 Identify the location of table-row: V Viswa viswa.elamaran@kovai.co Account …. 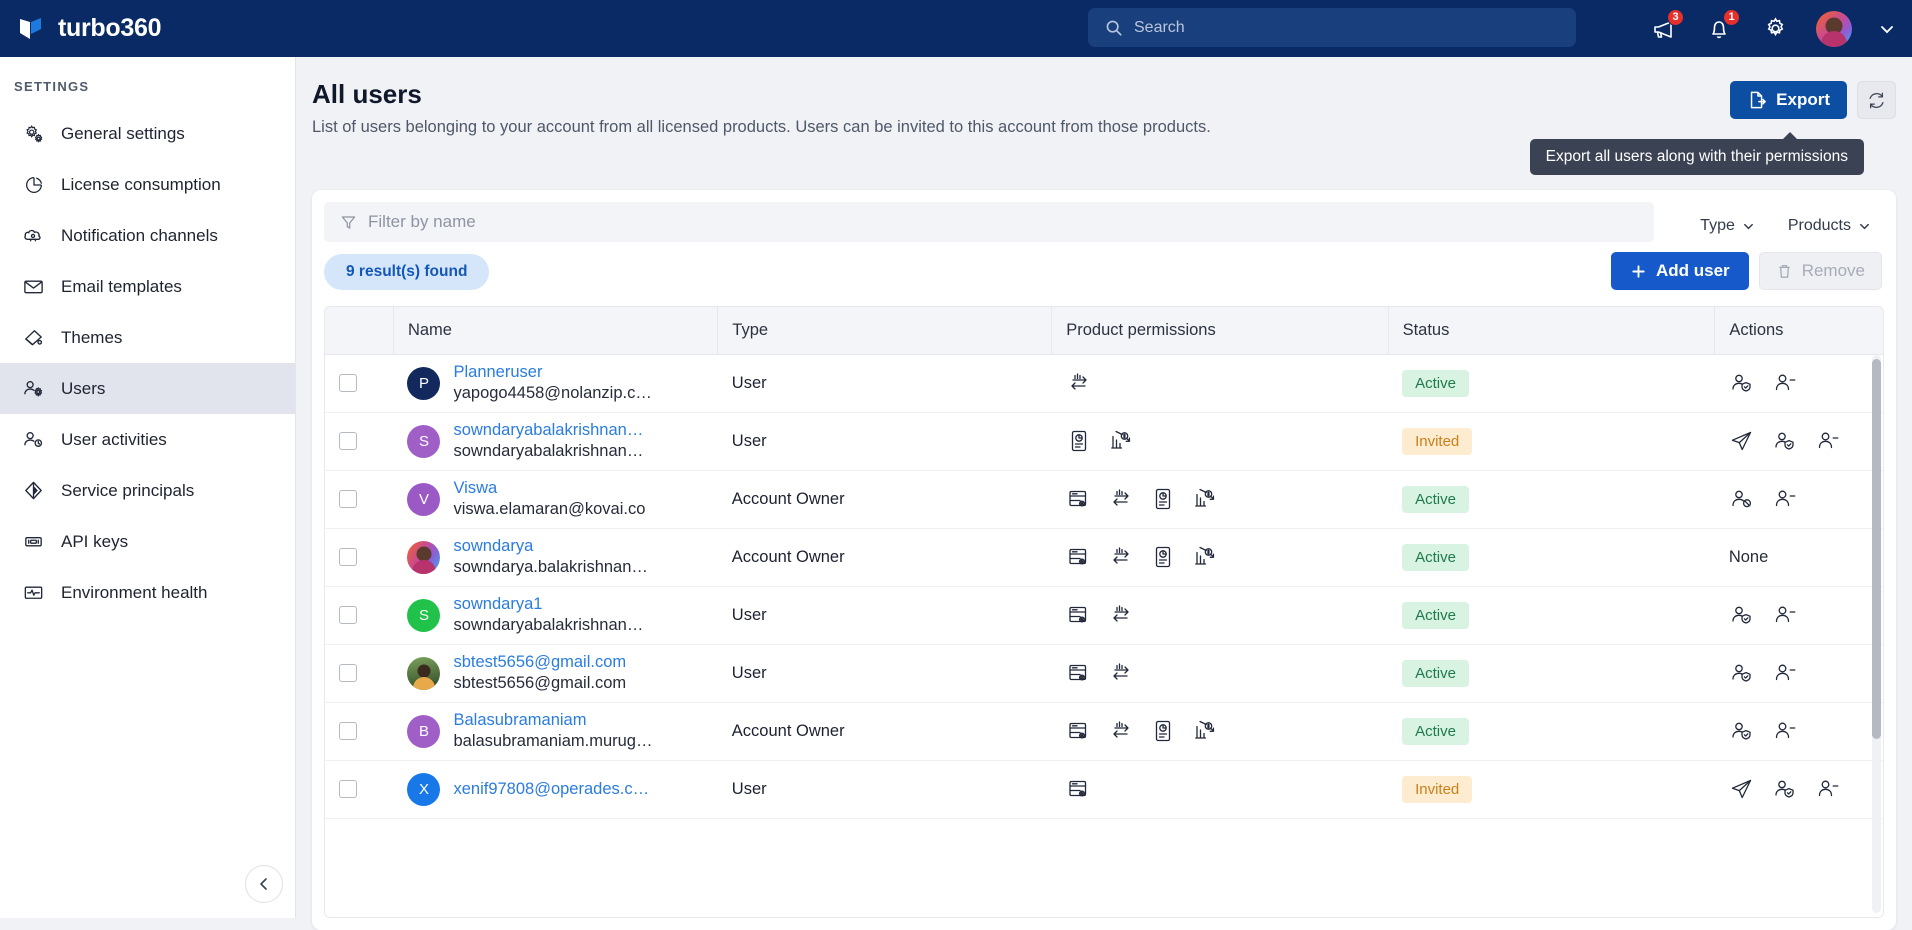
(1104, 499).